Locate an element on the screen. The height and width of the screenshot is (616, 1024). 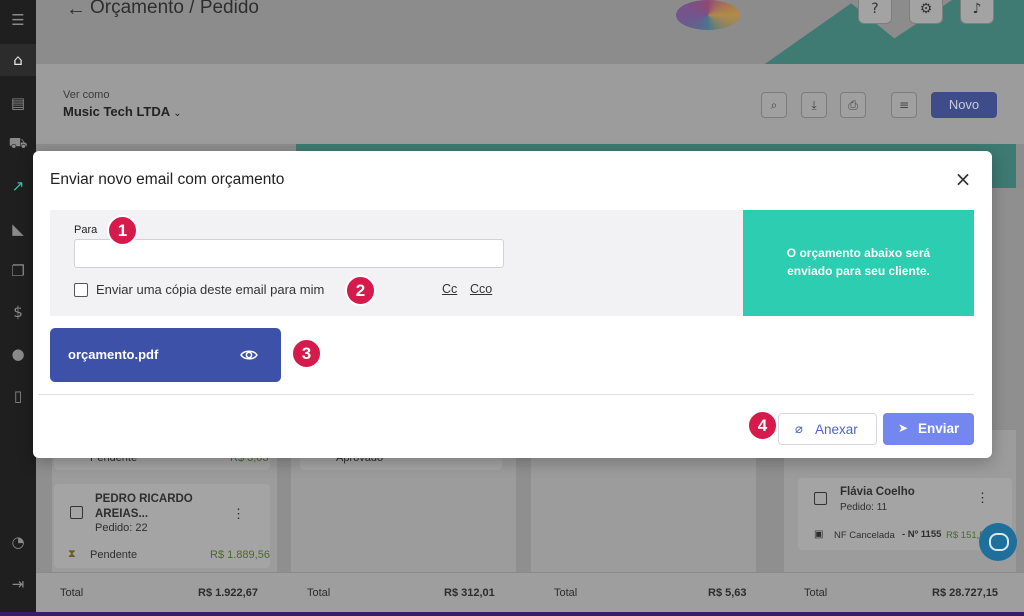
copy-icon: ❐ is located at coordinates (18, 271).